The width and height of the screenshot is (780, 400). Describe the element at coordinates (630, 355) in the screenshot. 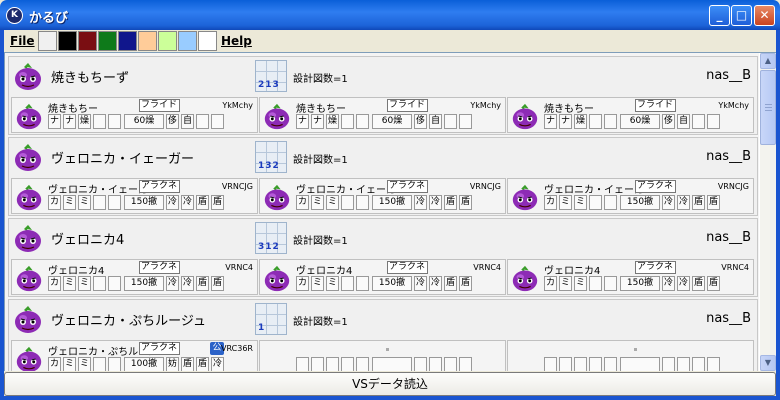

I see `unit-card` at that location.